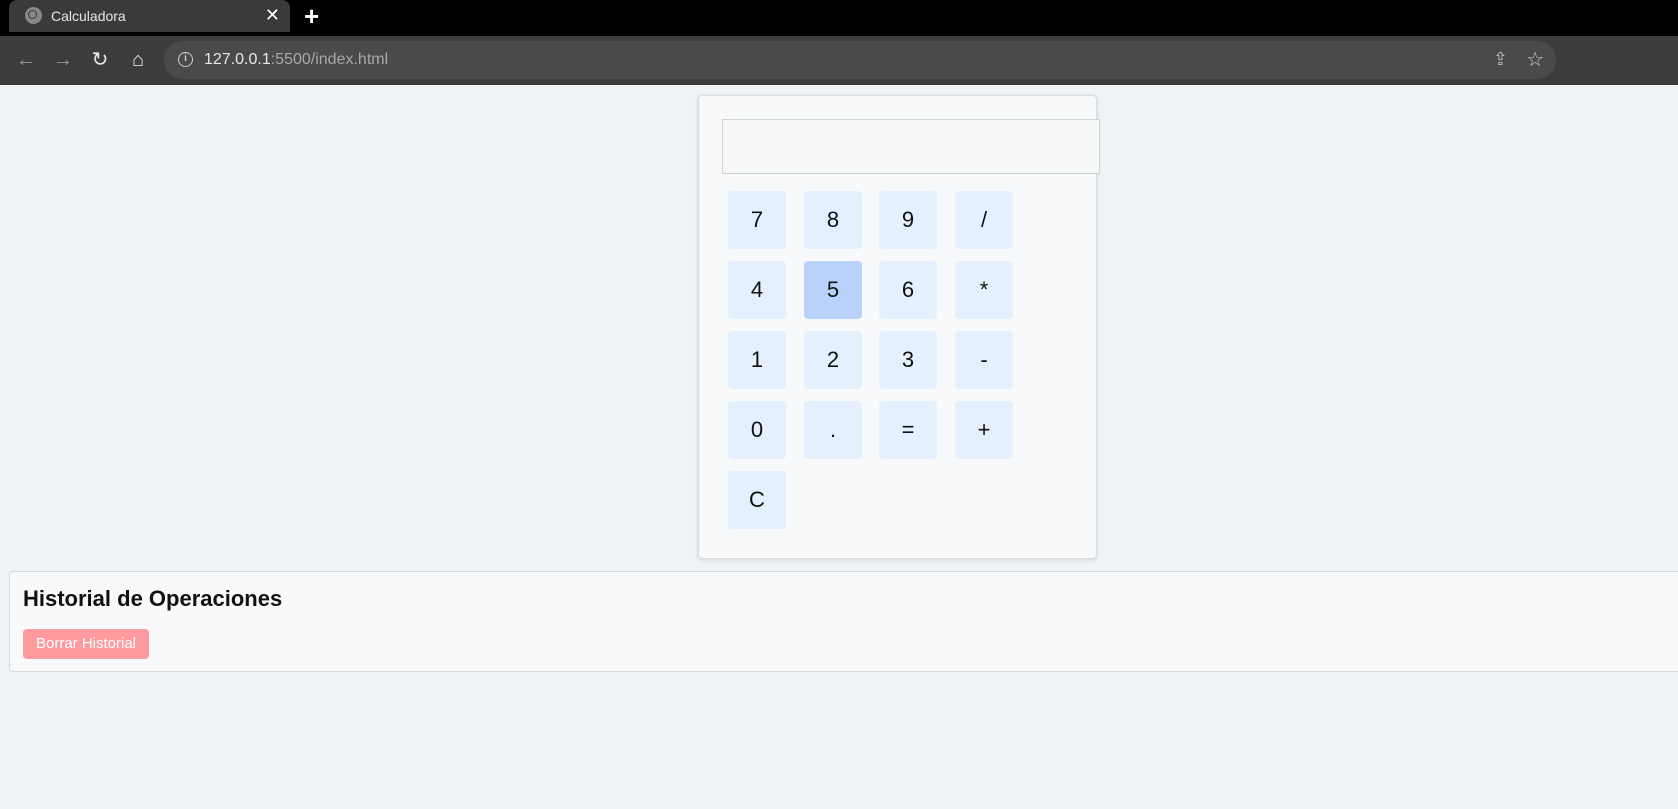  I want to click on globe-icon, so click(33, 15).